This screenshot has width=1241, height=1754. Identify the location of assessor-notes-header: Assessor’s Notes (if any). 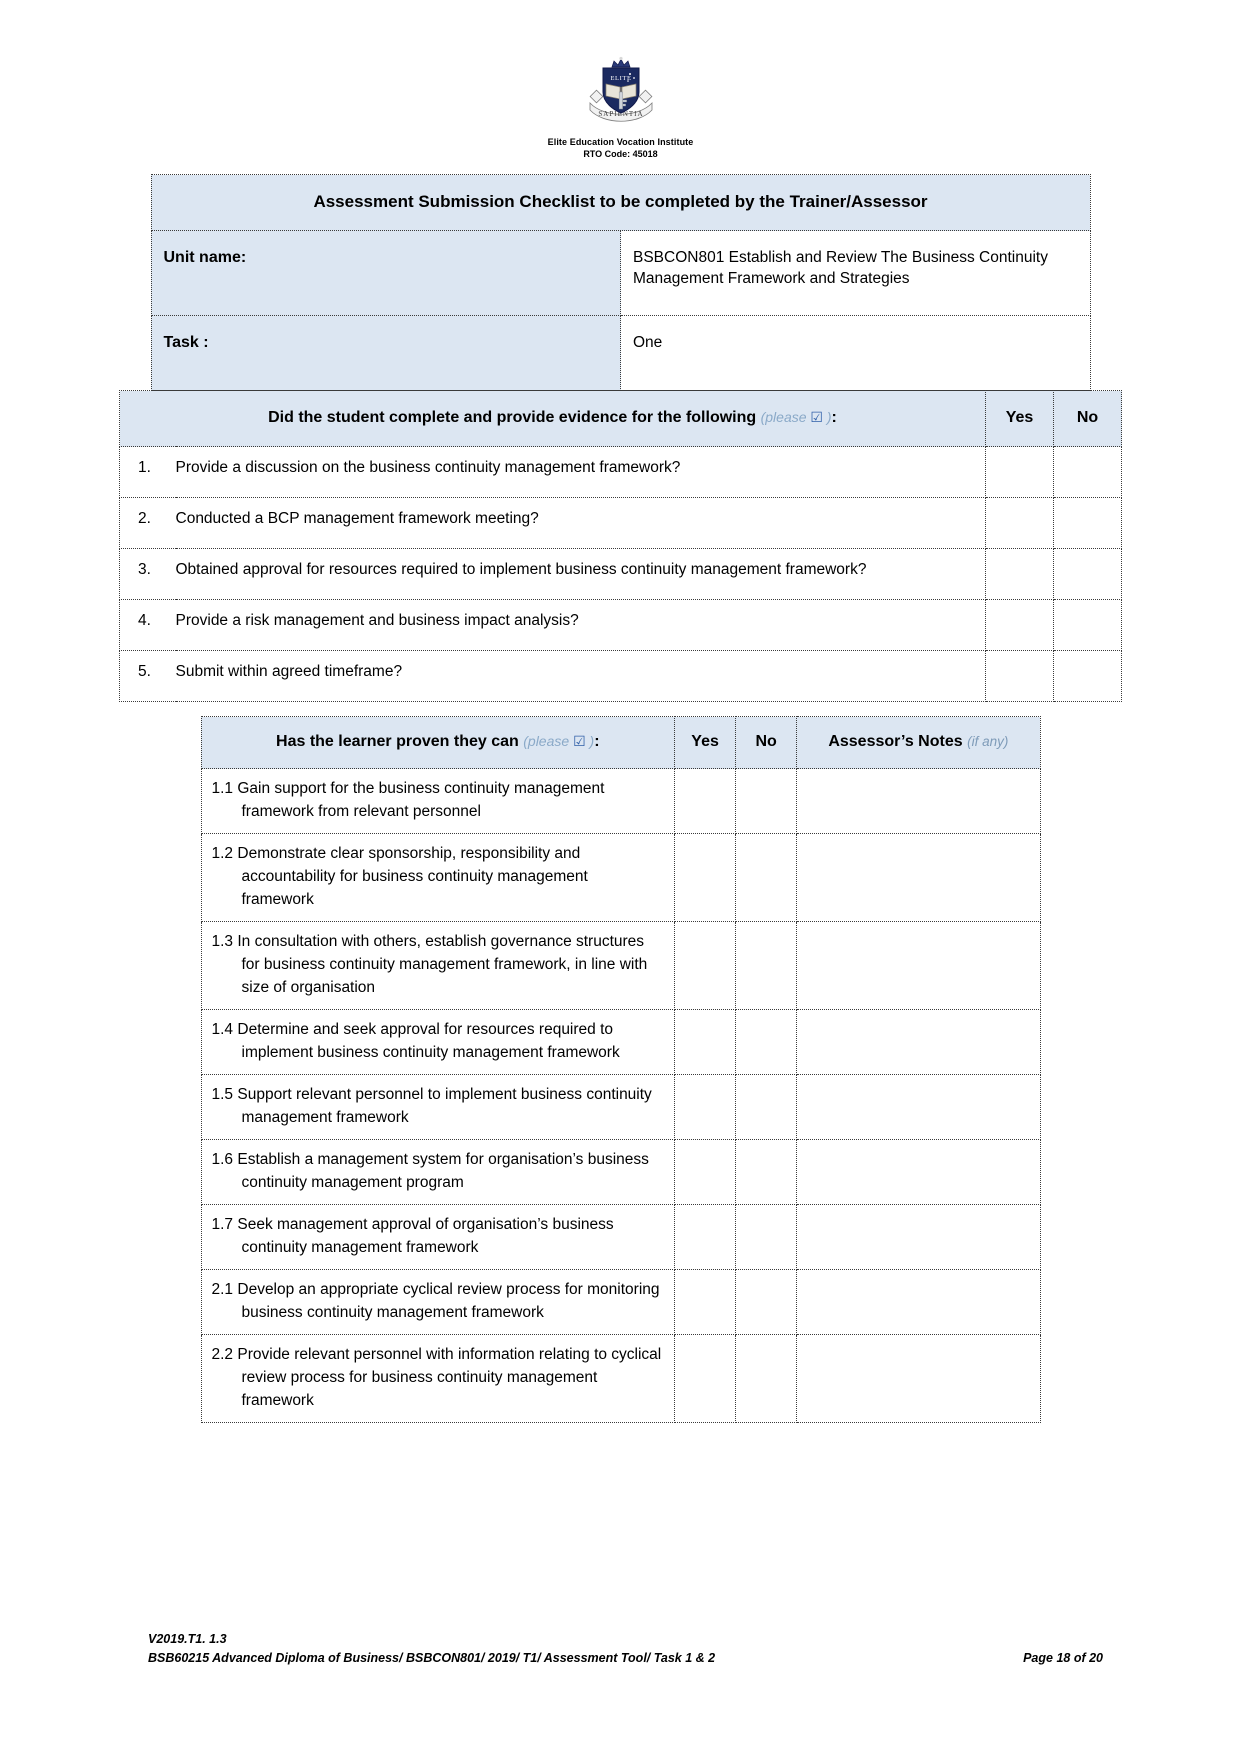
(918, 742).